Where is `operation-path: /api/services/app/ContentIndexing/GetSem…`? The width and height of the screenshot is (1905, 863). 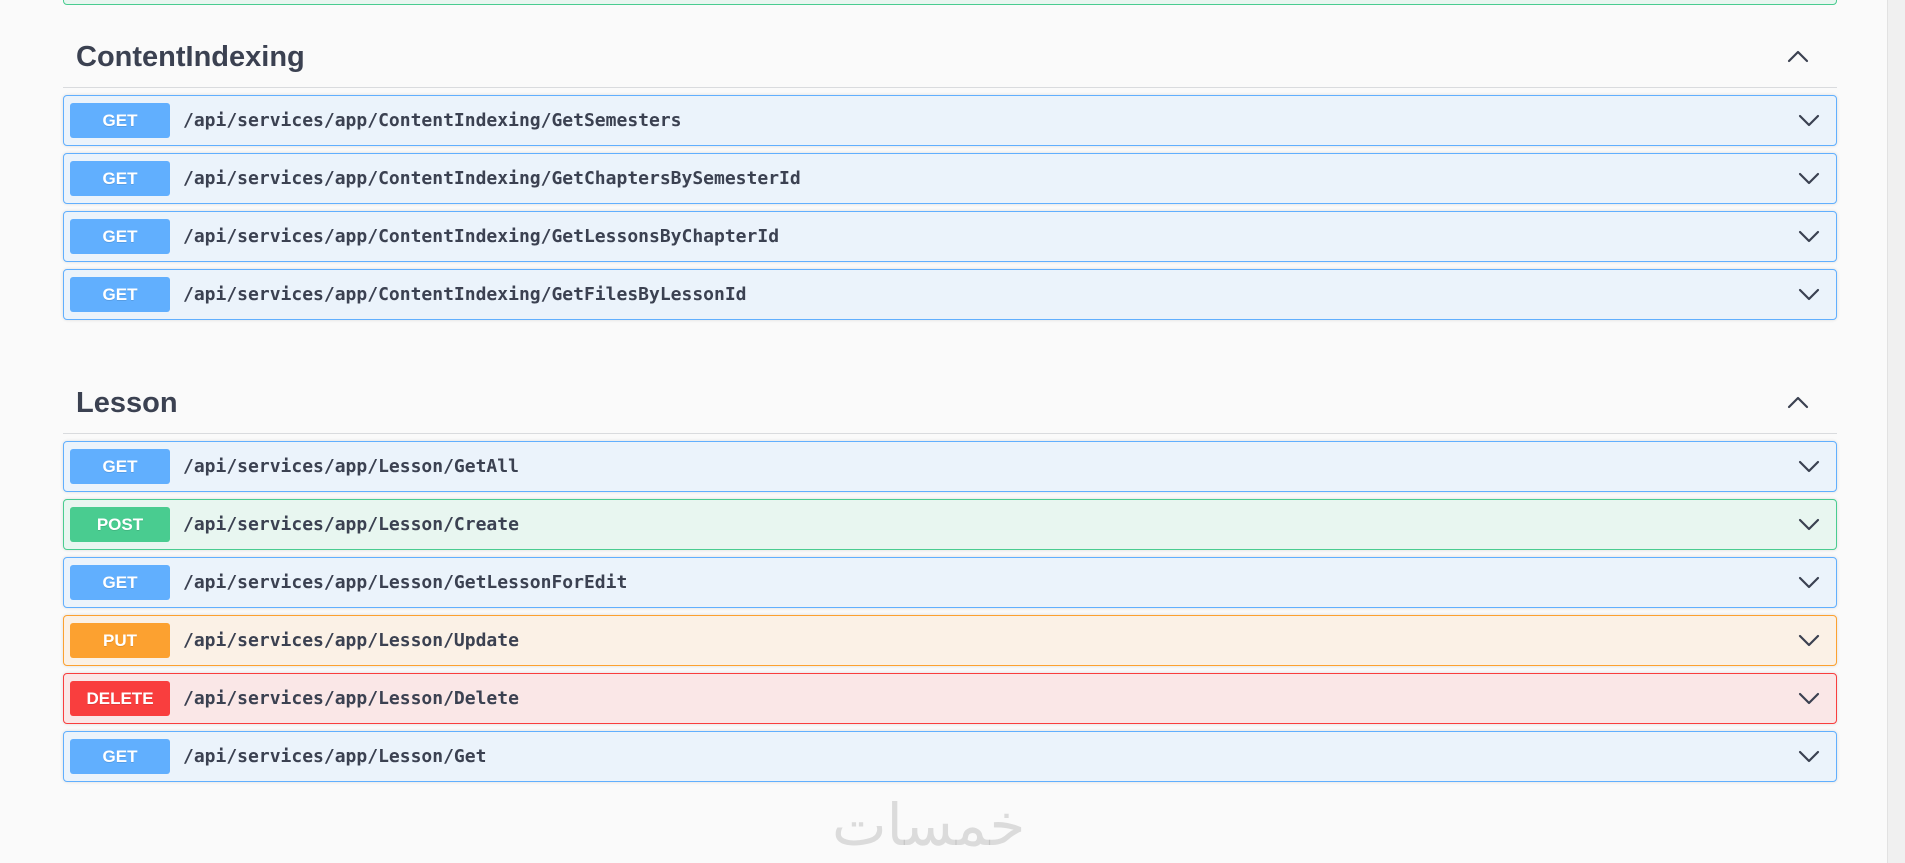 operation-path: /api/services/app/ContentIndexing/GetSem… is located at coordinates (432, 120).